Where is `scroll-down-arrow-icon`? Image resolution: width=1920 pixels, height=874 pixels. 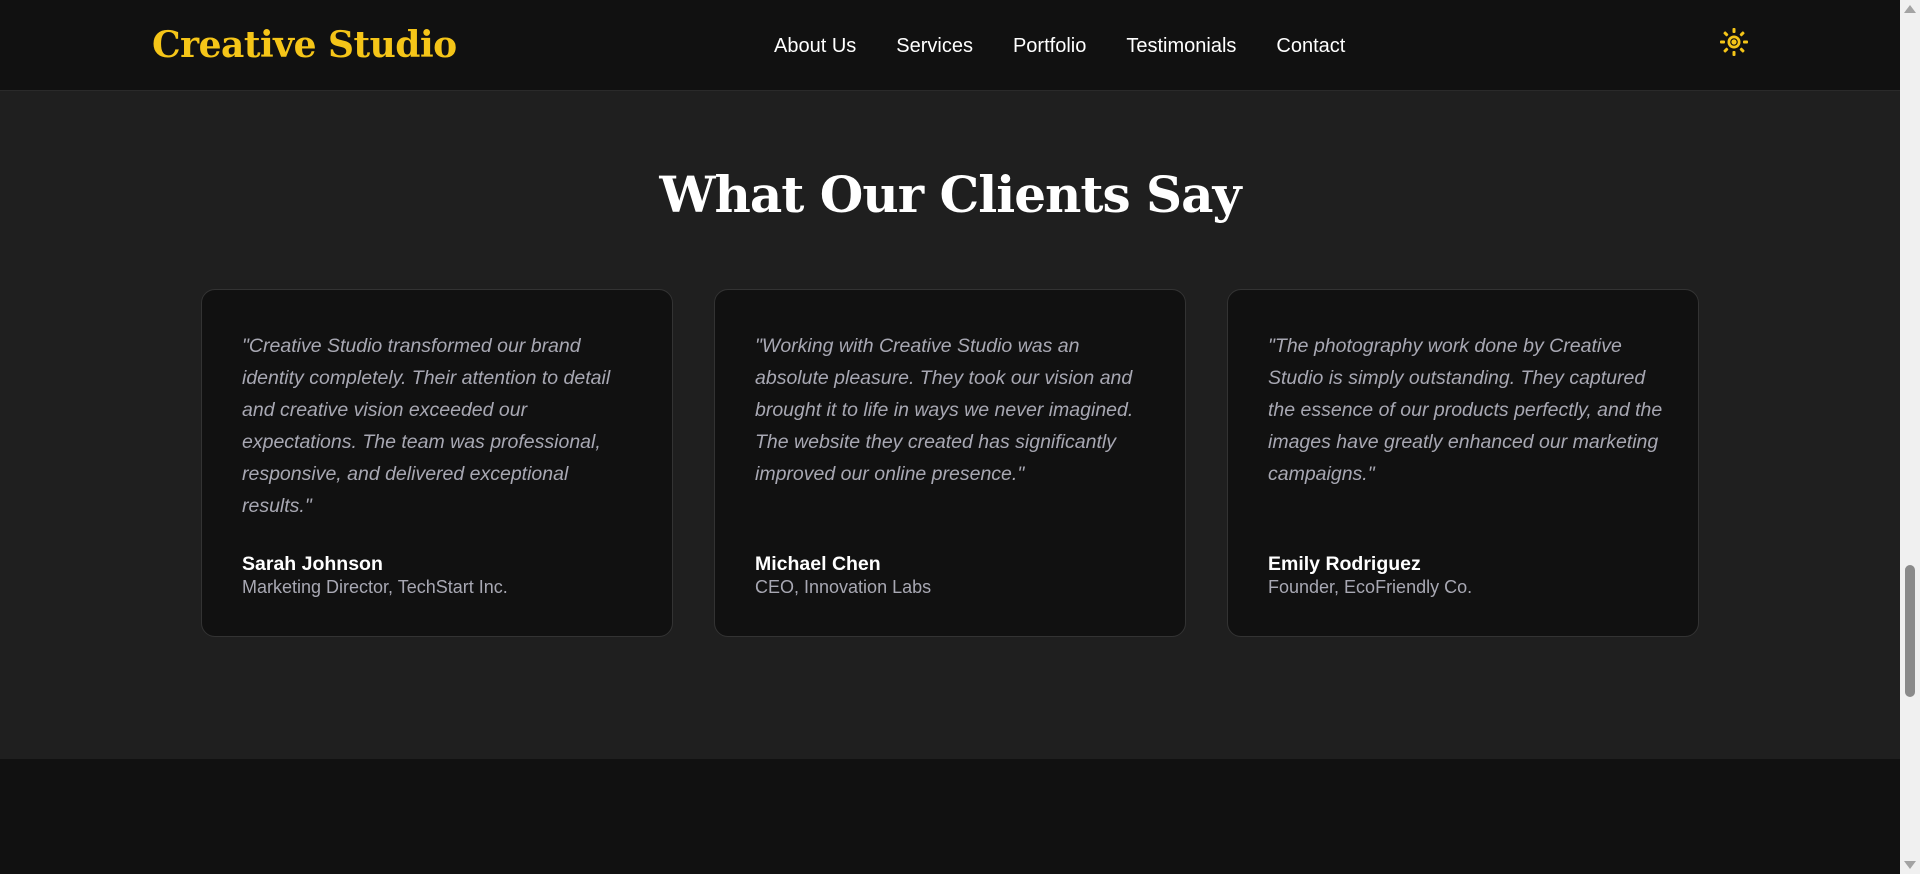 scroll-down-arrow-icon is located at coordinates (1910, 865).